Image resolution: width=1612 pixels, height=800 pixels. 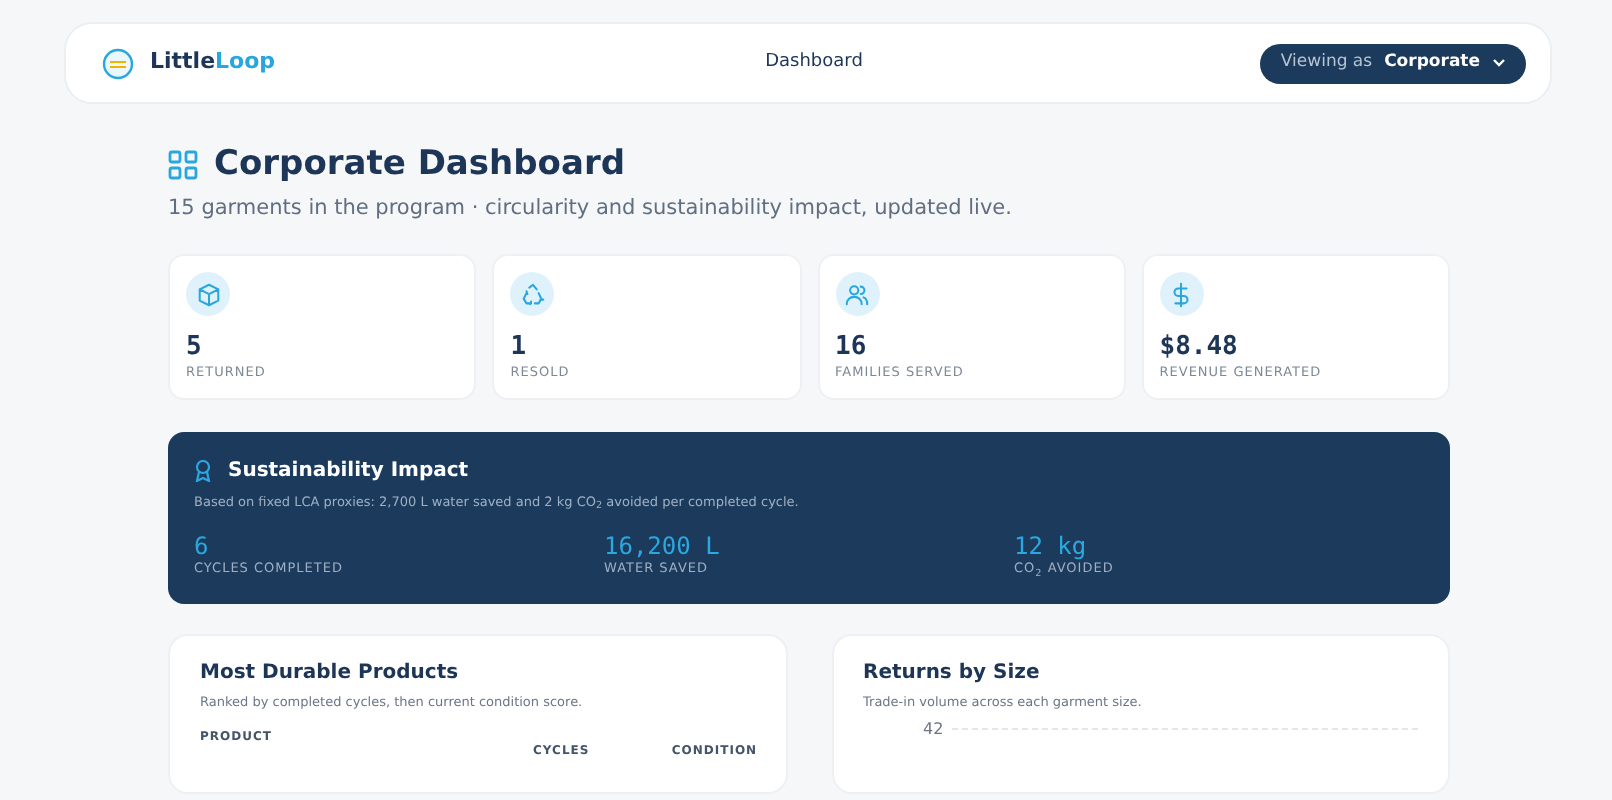 I want to click on logo-icon, so click(x=118, y=63).